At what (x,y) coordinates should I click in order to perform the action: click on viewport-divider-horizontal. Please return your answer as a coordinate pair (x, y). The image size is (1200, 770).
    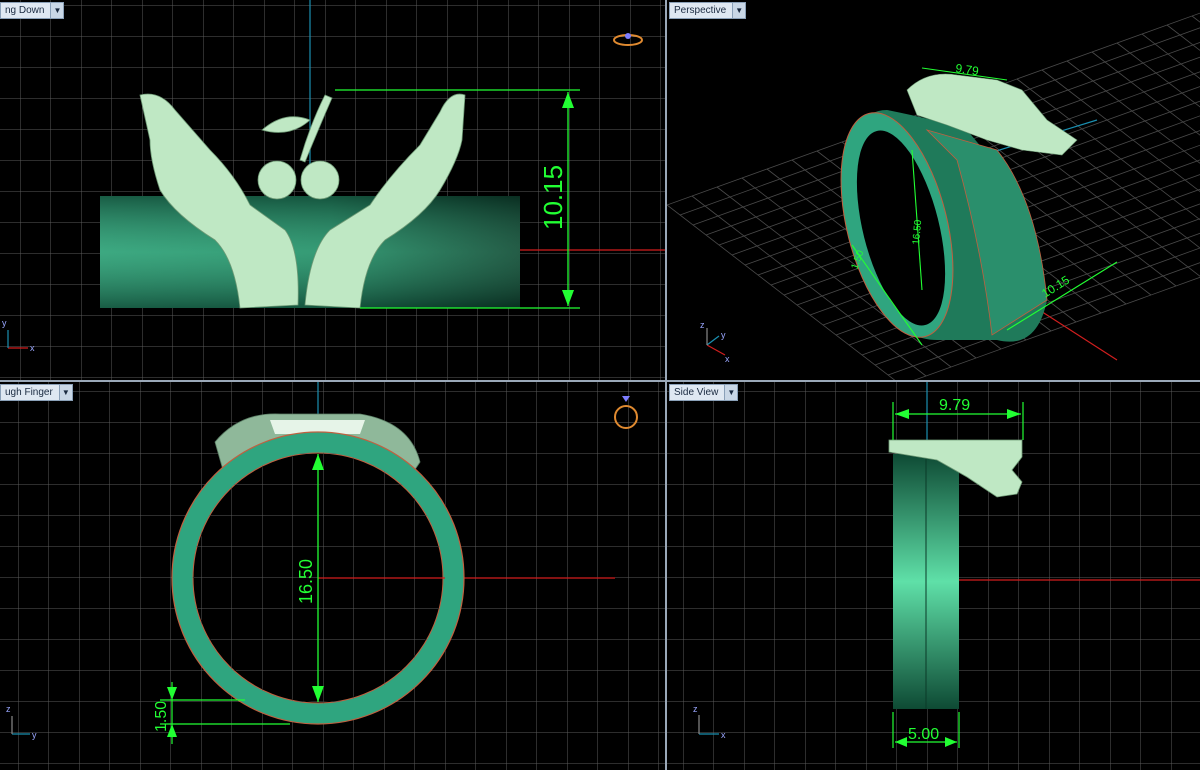
    Looking at the image, I should click on (600, 381).